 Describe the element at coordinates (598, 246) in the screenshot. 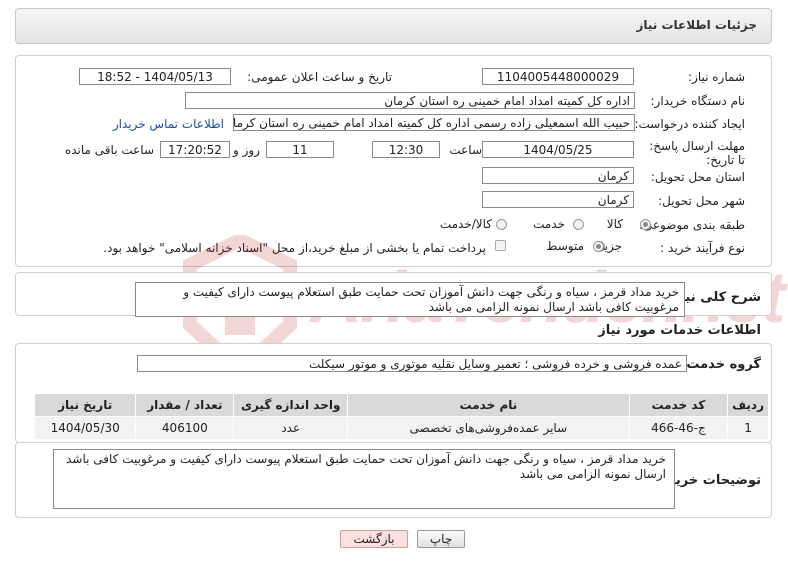

I see `process-radio-medium-dot` at that location.